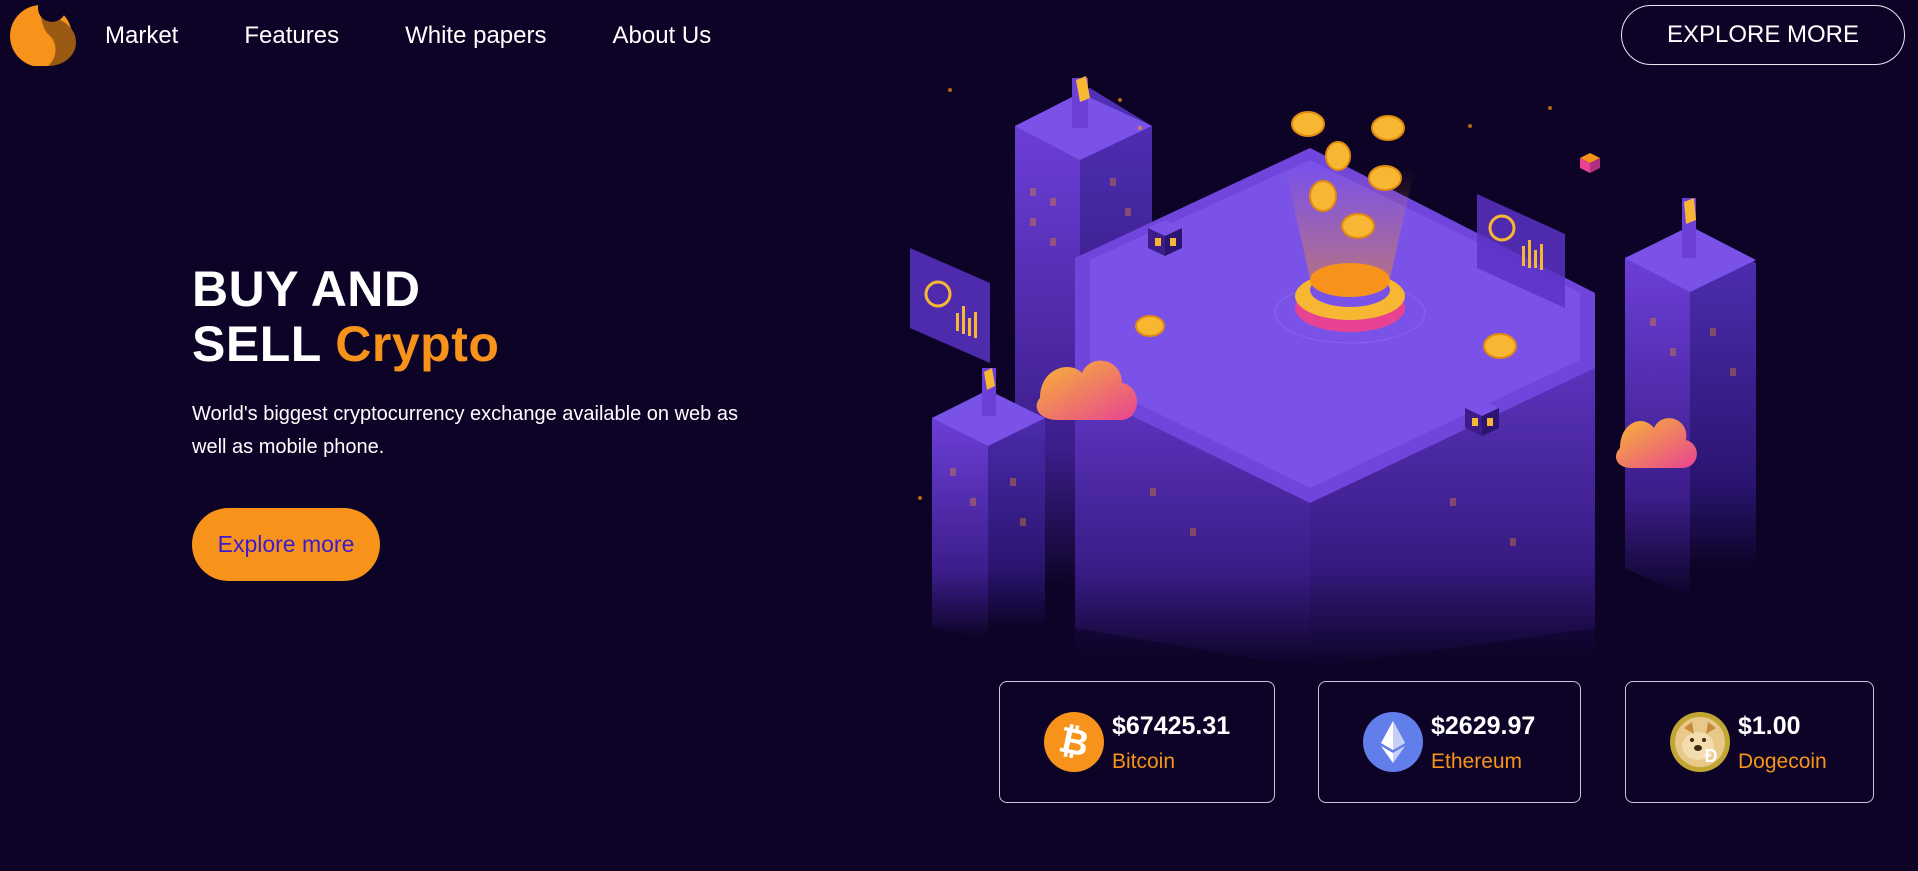  Describe the element at coordinates (1769, 726) in the screenshot. I see `dogecoin-price: $1.00` at that location.